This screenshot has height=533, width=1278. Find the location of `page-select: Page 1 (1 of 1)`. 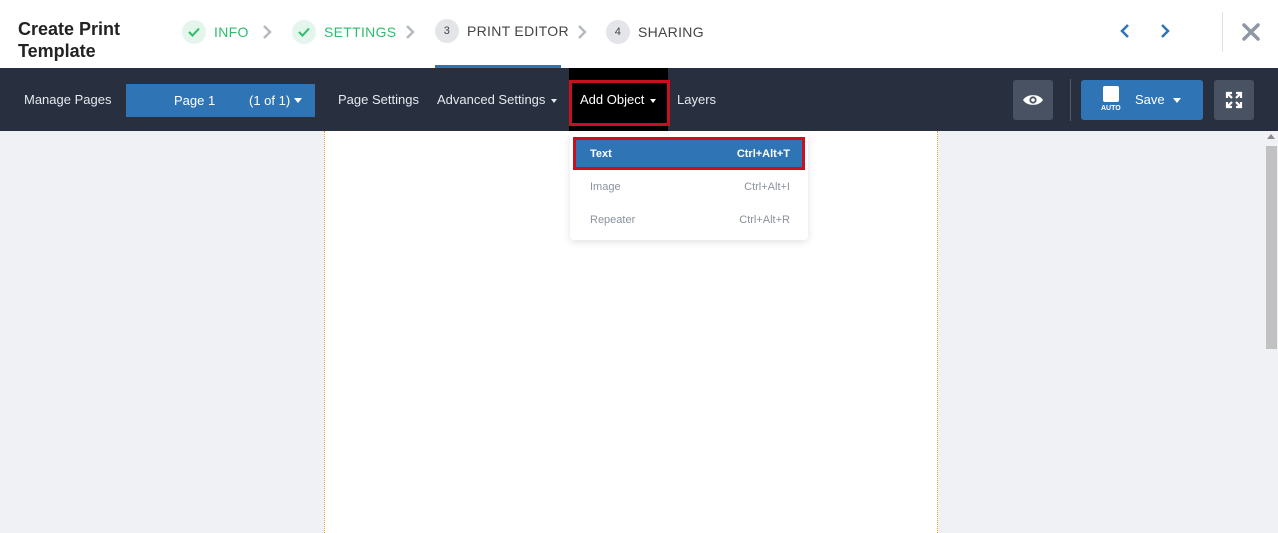

page-select: Page 1 (1 of 1) is located at coordinates (220, 100).